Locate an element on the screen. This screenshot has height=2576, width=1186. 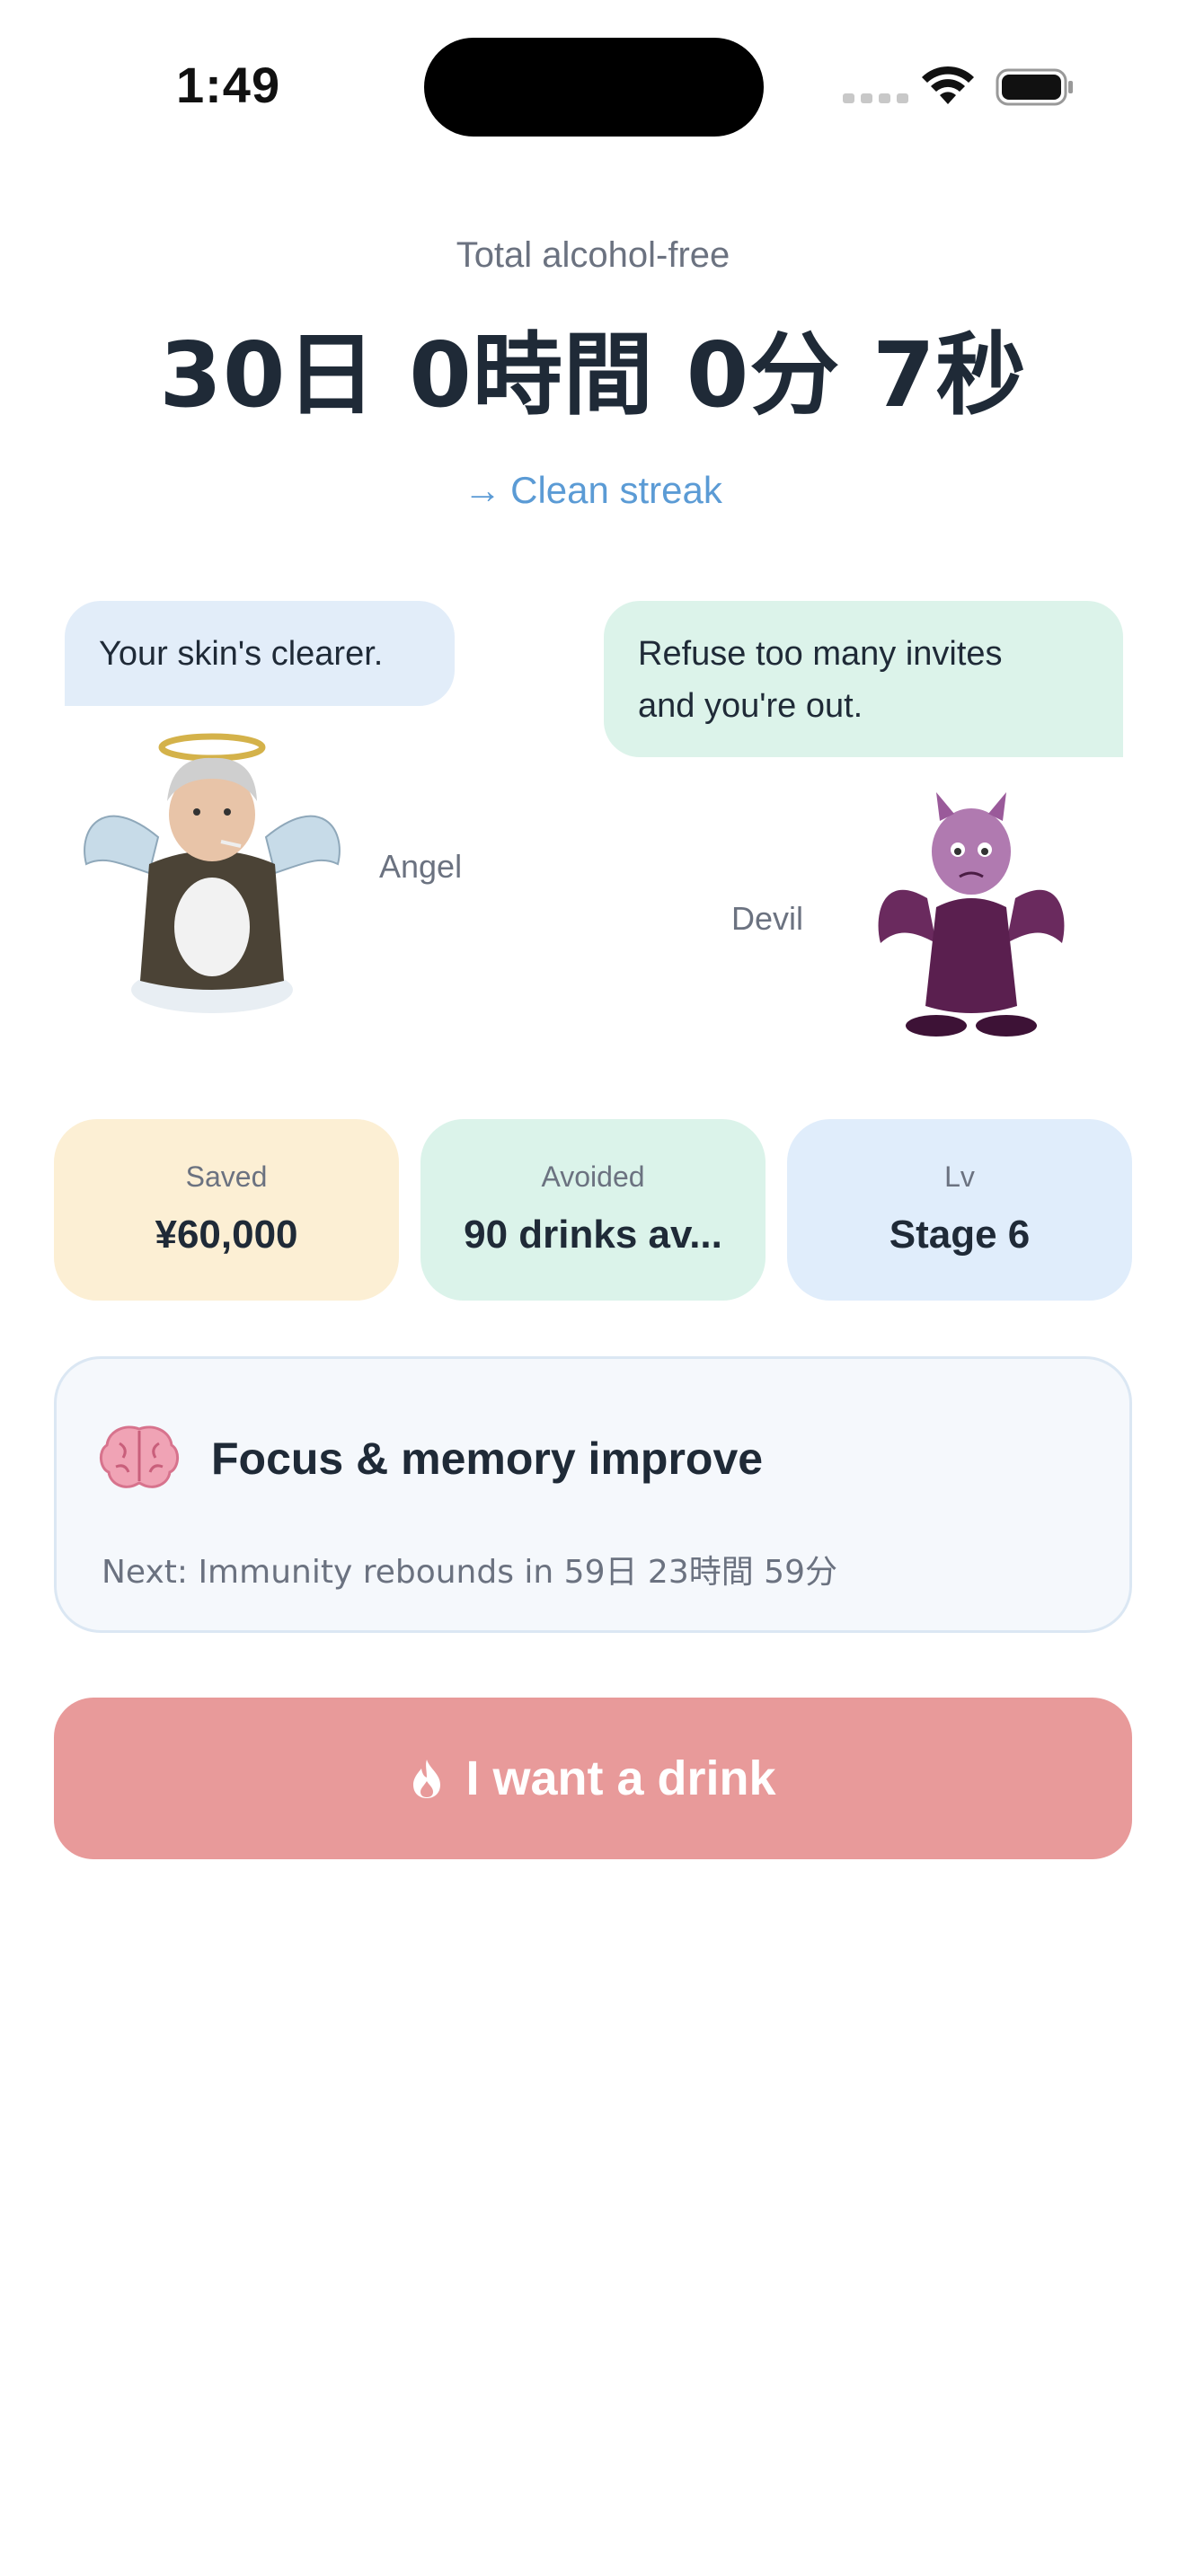
stat-card-level: Lv Stage 6 is located at coordinates (959, 1210).